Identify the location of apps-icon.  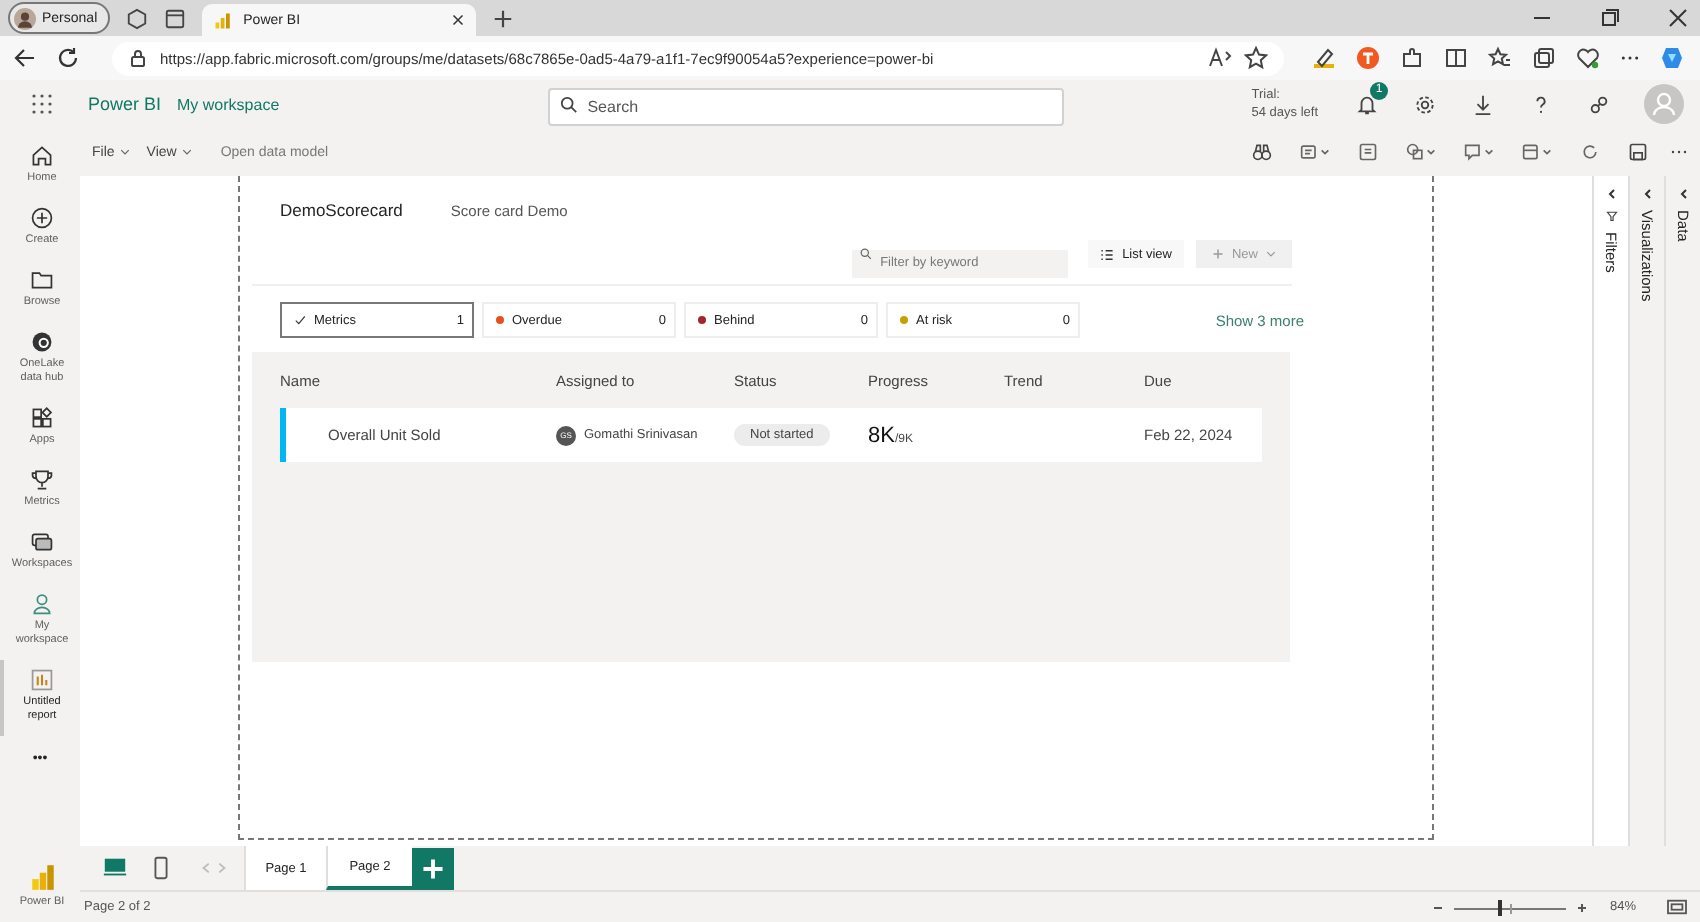
(42, 418).